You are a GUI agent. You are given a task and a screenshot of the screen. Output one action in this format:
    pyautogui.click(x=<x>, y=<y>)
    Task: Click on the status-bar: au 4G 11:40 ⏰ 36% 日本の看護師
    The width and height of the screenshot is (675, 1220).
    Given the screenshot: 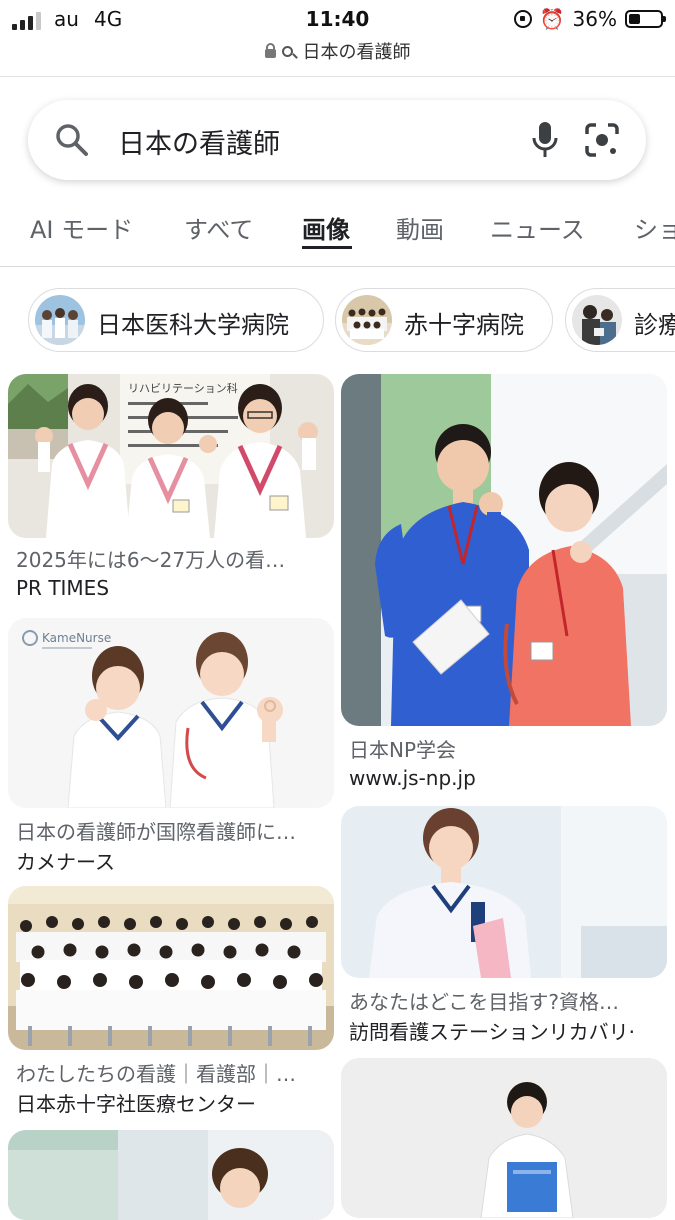 What is the action you would take?
    pyautogui.click(x=337, y=38)
    